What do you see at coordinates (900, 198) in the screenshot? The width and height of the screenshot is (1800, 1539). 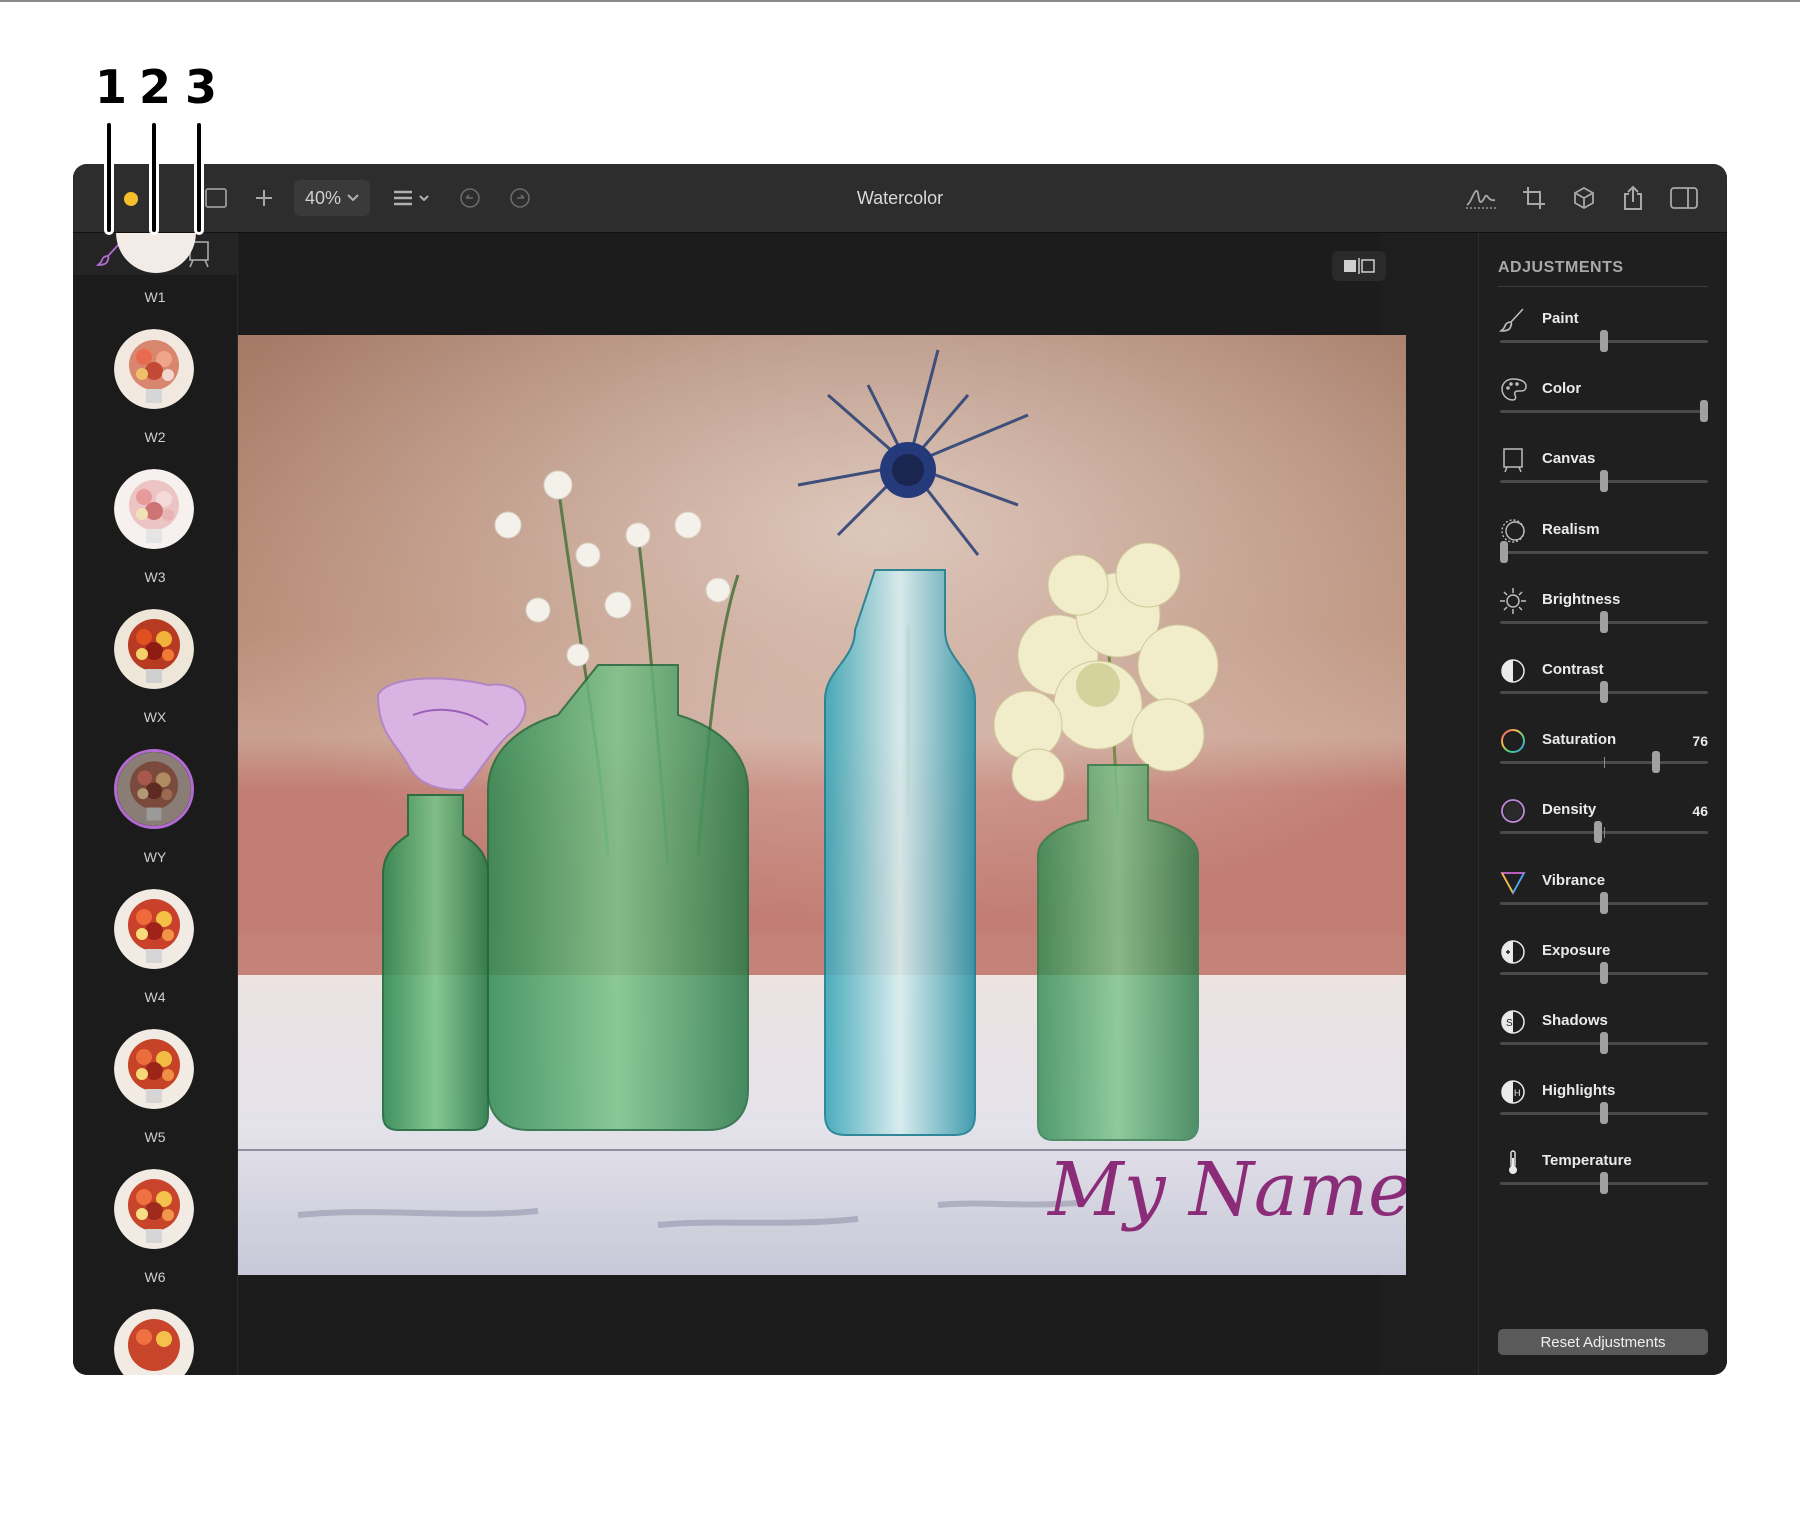 I see `toolbar: 40% Watercolor` at bounding box center [900, 198].